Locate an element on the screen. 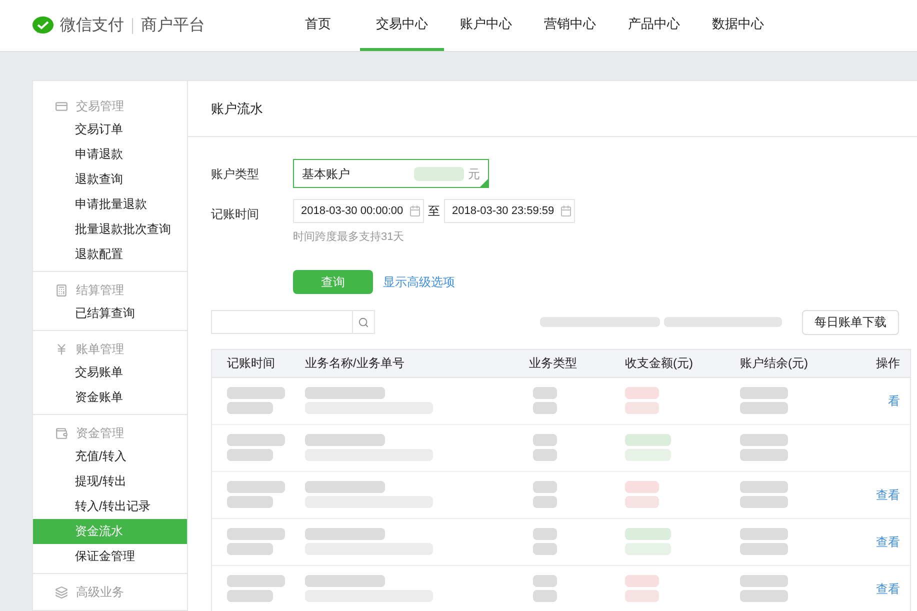 The height and width of the screenshot is (611, 917). card-icon is located at coordinates (61, 106).